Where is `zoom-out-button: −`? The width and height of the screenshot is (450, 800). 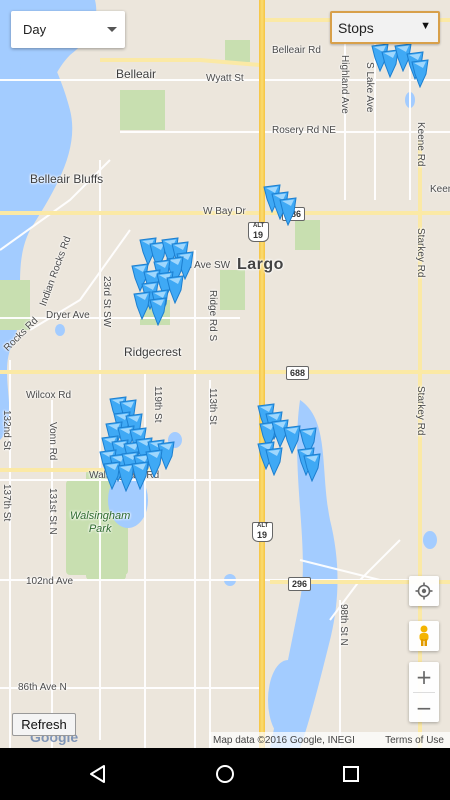 zoom-out-button: − is located at coordinates (424, 708).